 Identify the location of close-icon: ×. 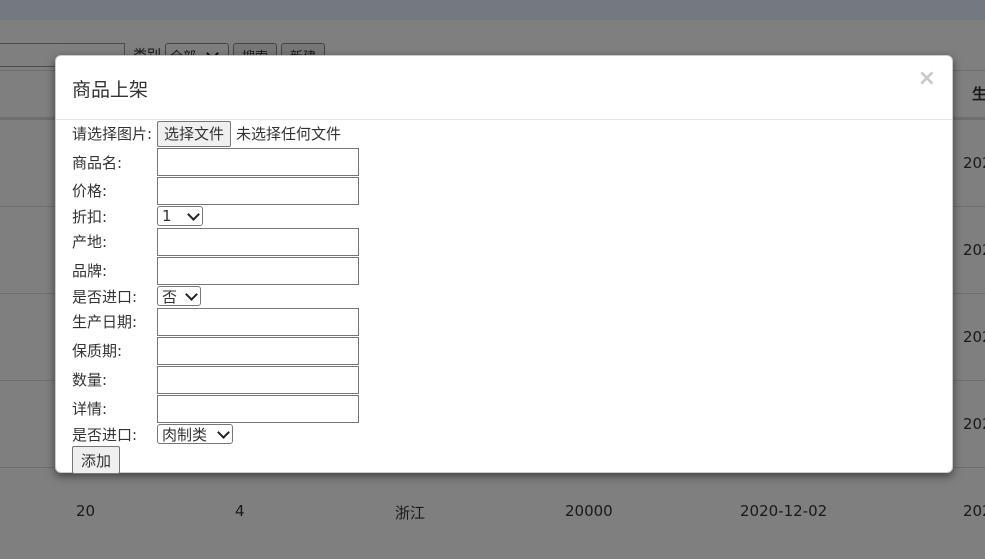
(927, 79).